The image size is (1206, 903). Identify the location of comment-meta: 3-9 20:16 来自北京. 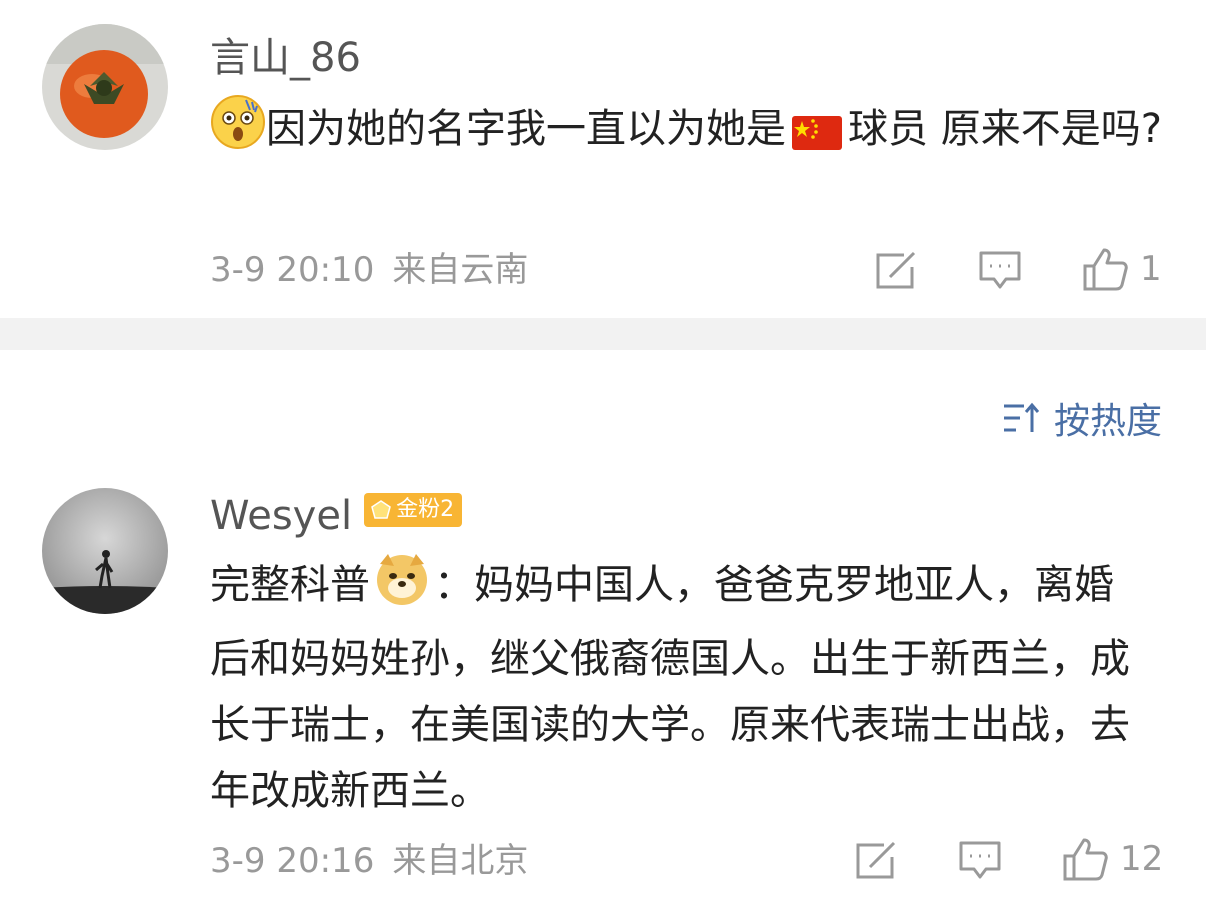
(369, 861).